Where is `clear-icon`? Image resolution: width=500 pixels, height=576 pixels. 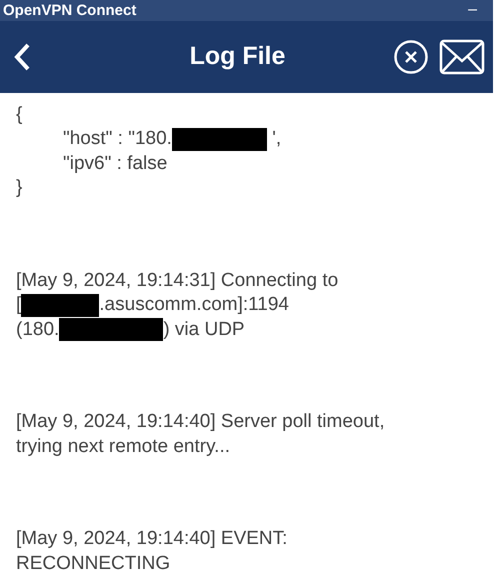
clear-icon is located at coordinates (411, 56).